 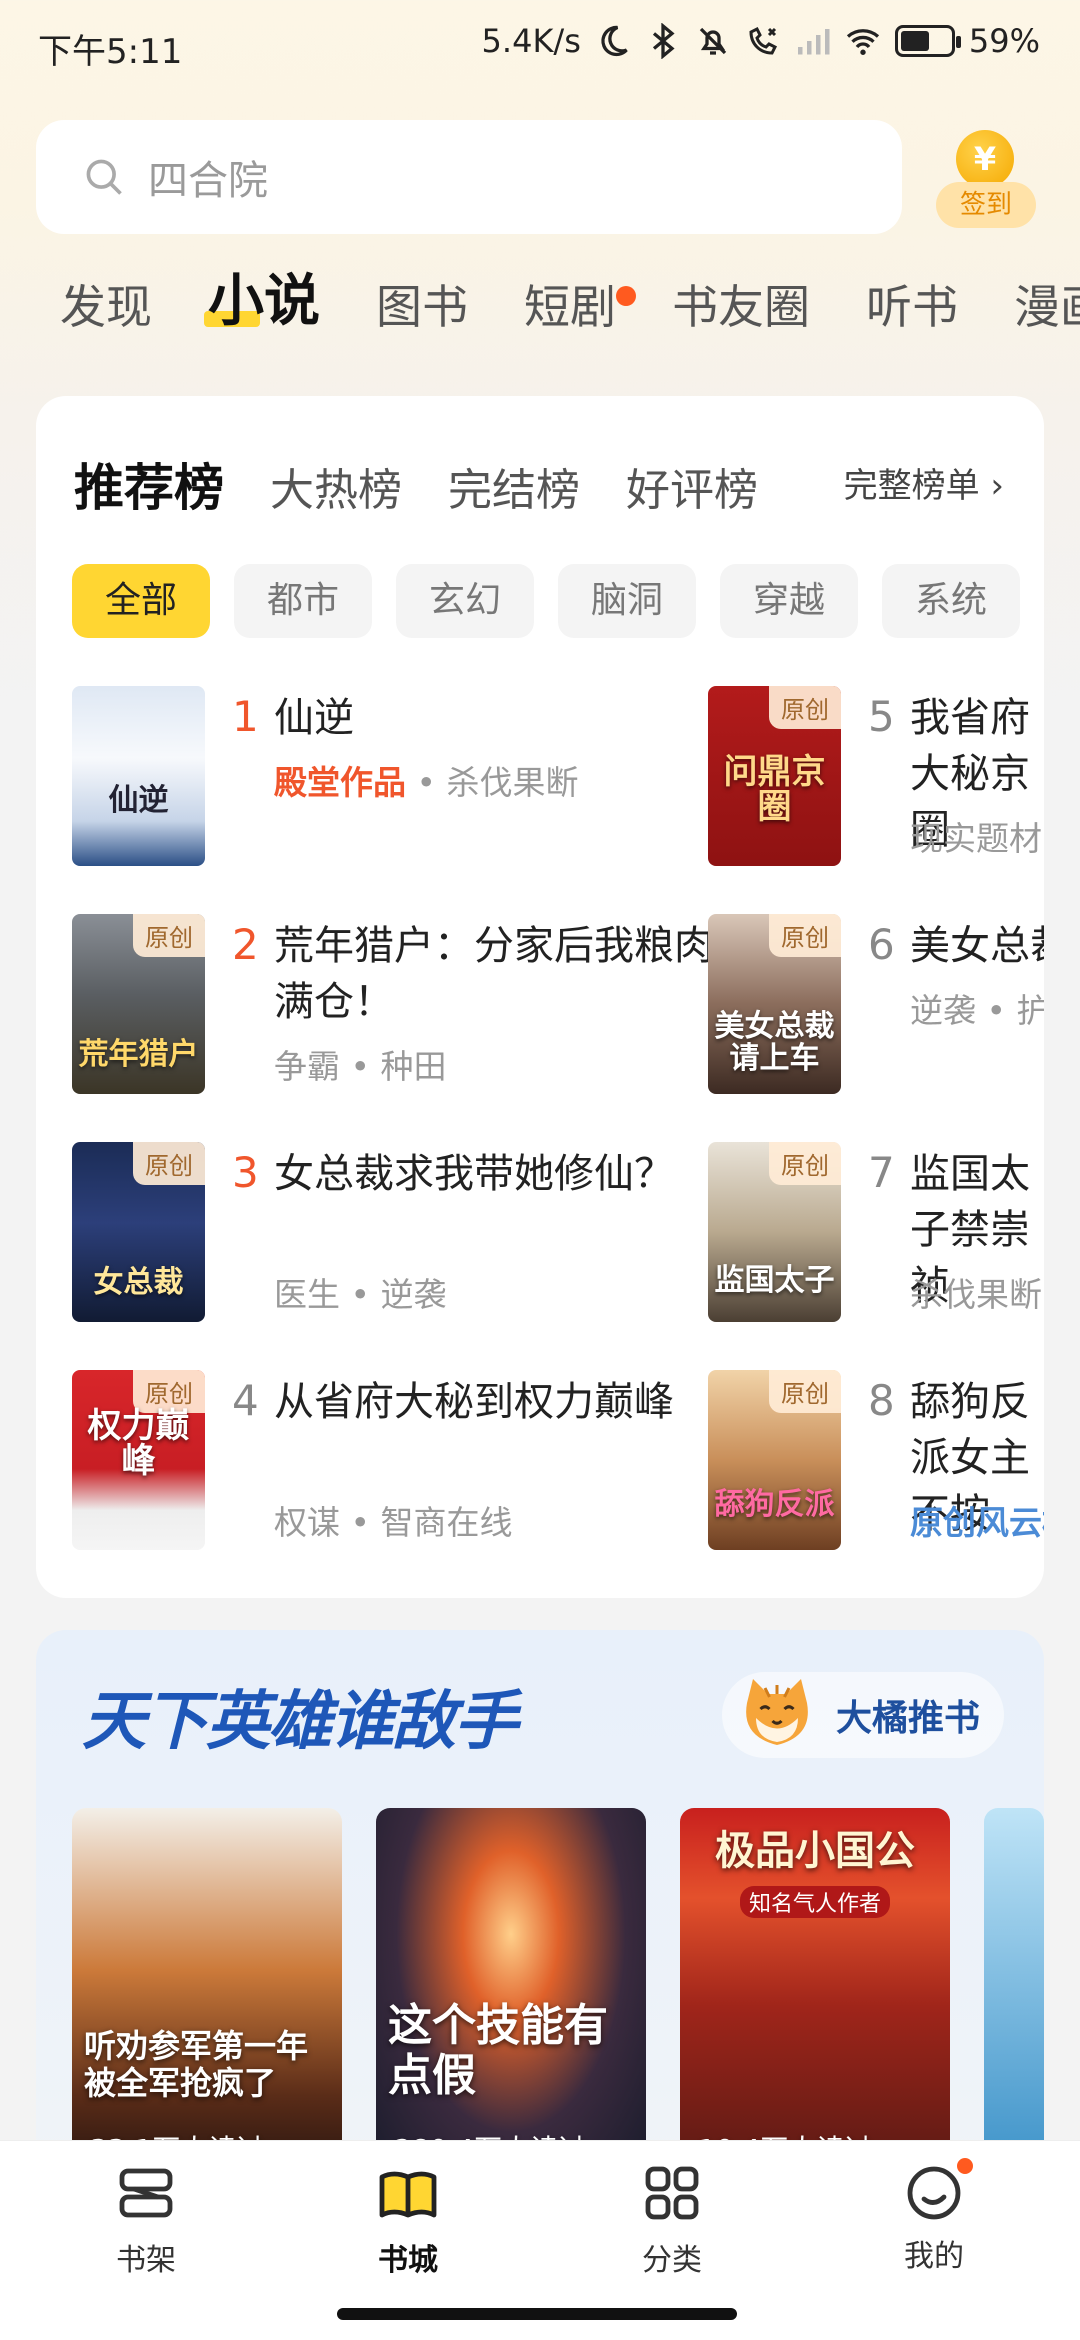 What do you see at coordinates (862, 42) in the screenshot?
I see `wifi-icon` at bounding box center [862, 42].